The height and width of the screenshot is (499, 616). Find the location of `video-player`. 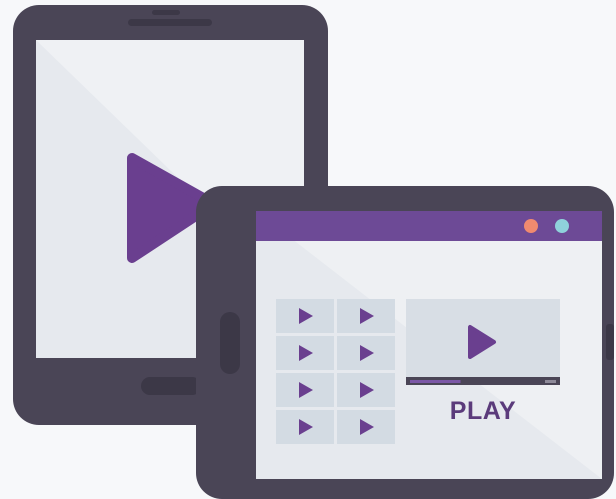

video-player is located at coordinates (483, 342).